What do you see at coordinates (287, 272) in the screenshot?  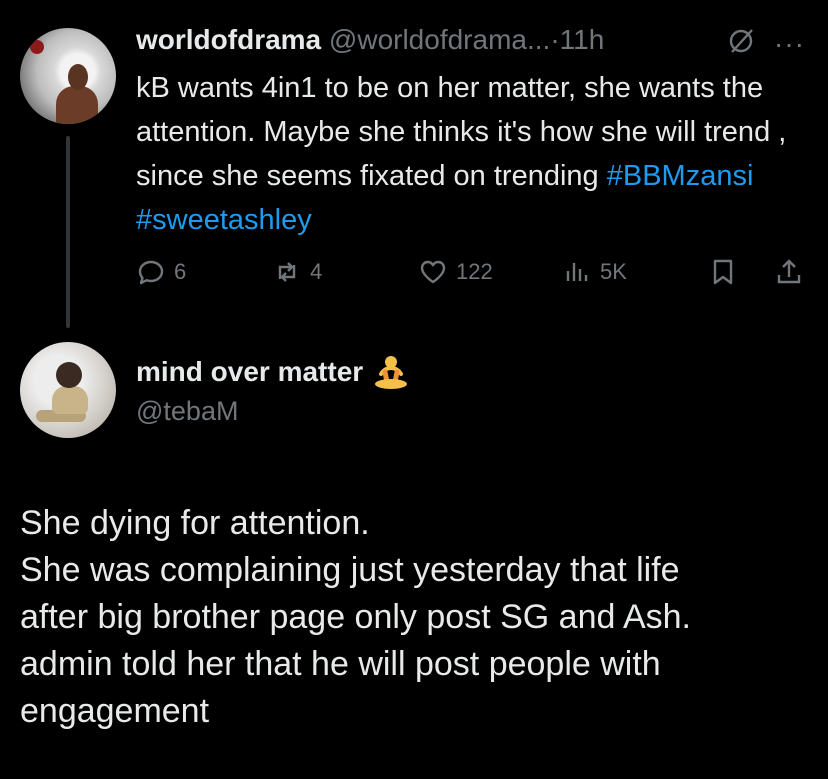 I see `repost-icon` at bounding box center [287, 272].